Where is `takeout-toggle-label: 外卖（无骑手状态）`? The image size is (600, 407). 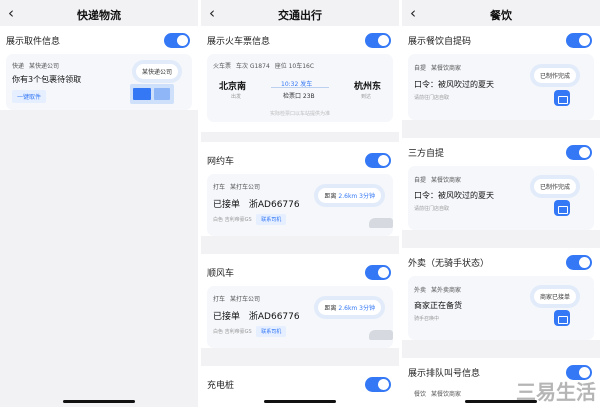
takeout-toggle-label: 外卖（无骑手状态） is located at coordinates (449, 263).